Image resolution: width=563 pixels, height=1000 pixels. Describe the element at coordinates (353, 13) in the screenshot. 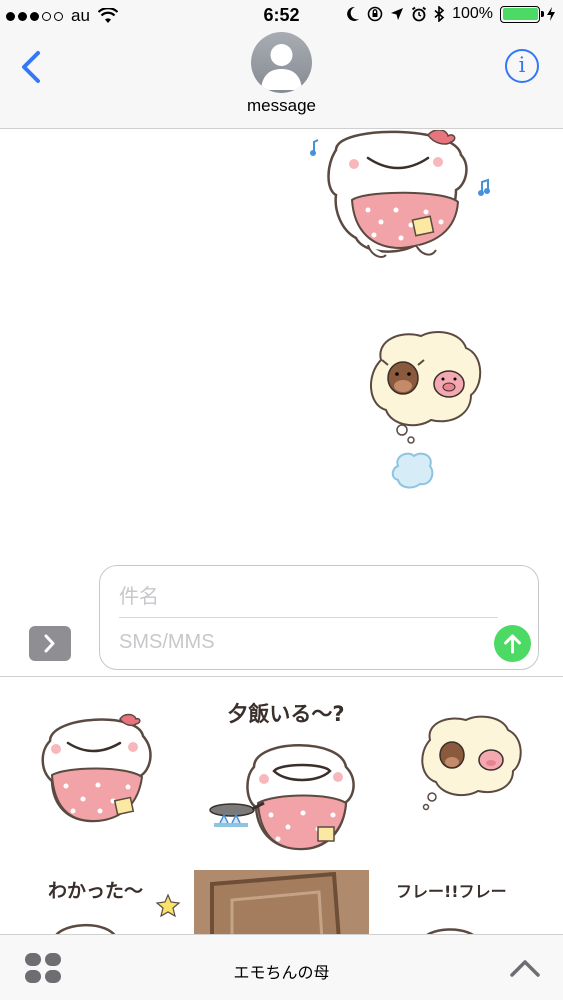

I see `moon-icon` at that location.